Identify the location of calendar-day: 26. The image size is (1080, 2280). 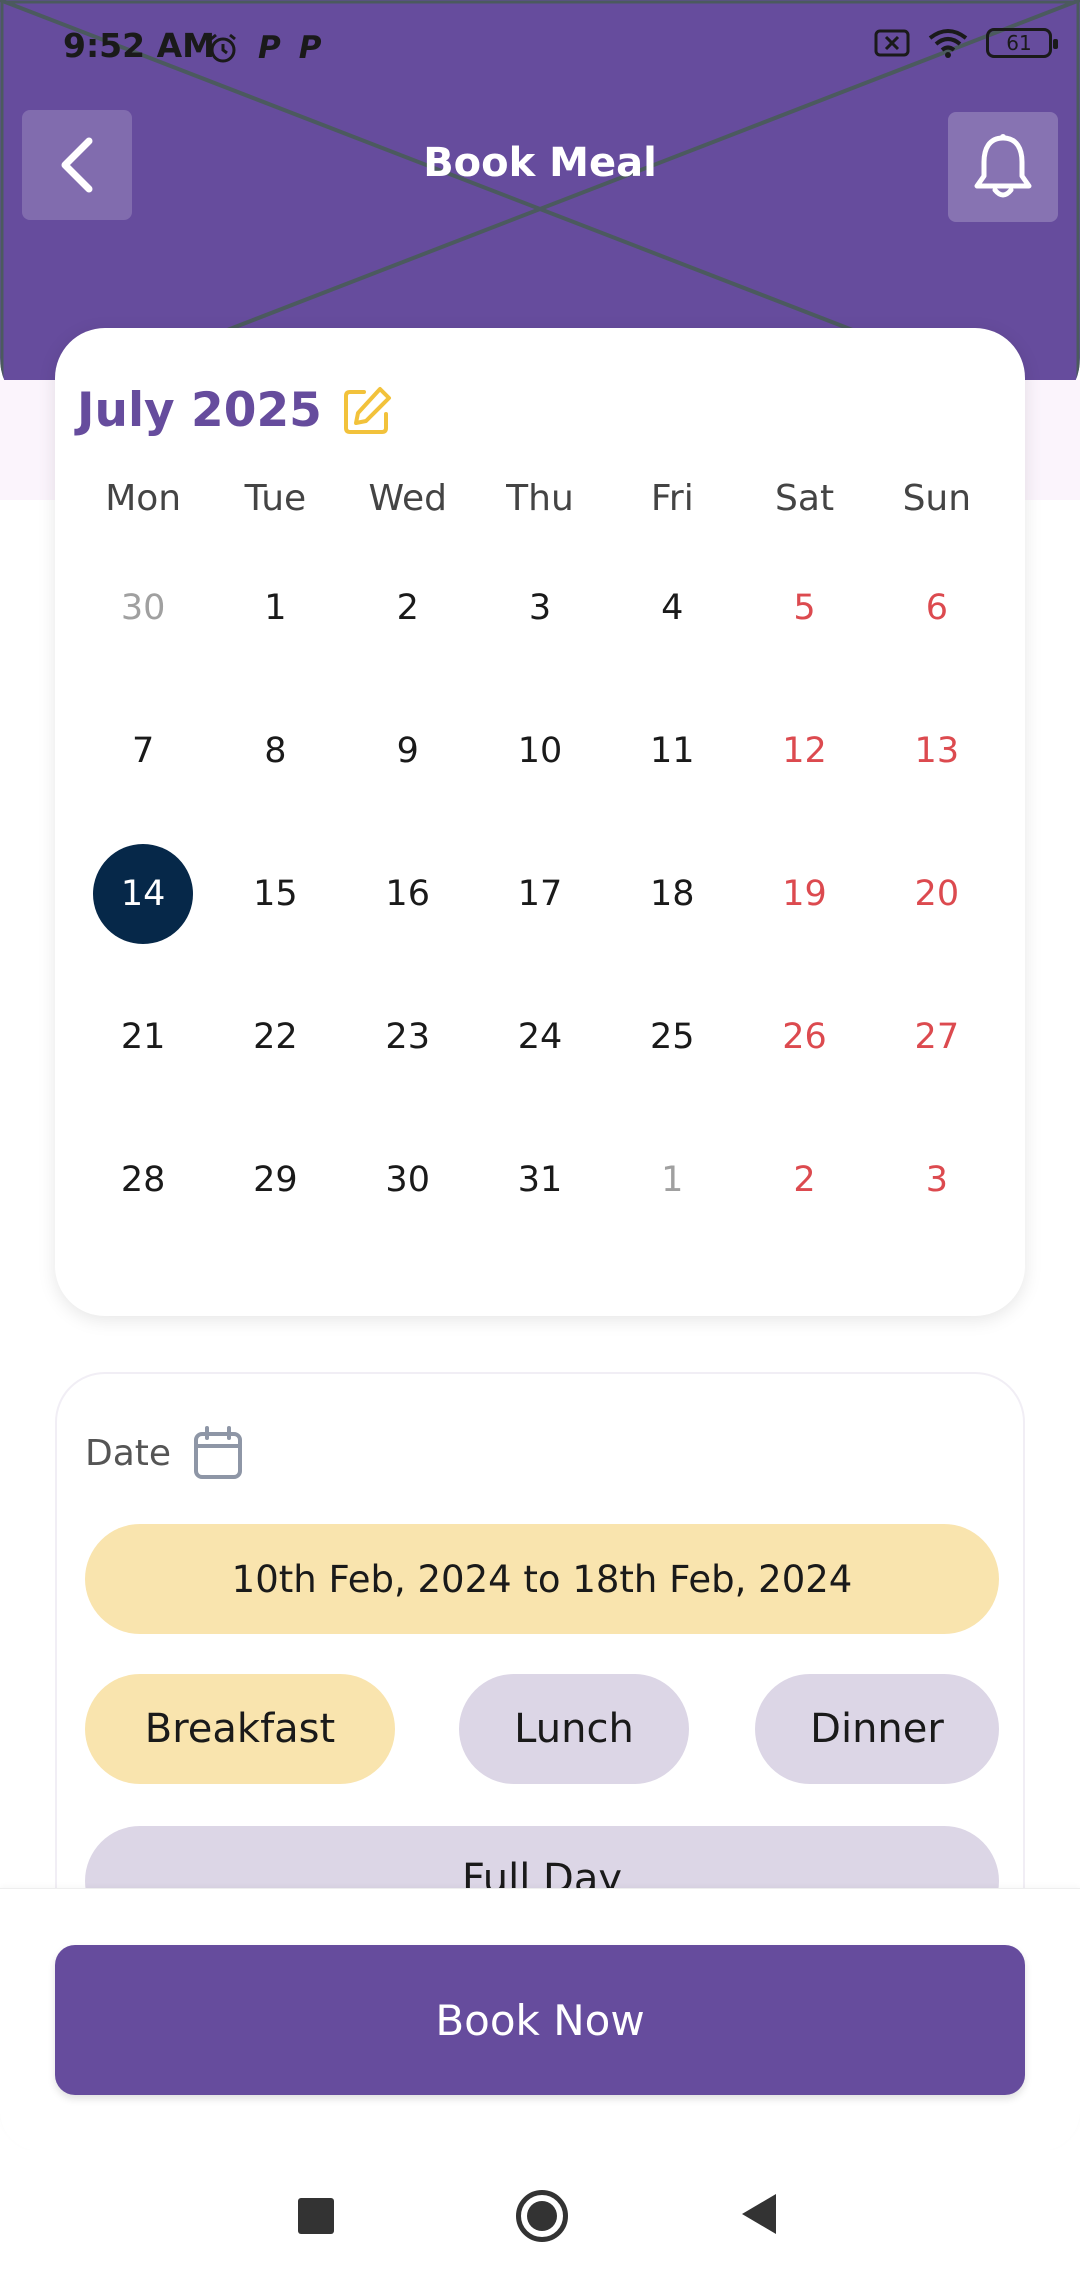
(804, 1037).